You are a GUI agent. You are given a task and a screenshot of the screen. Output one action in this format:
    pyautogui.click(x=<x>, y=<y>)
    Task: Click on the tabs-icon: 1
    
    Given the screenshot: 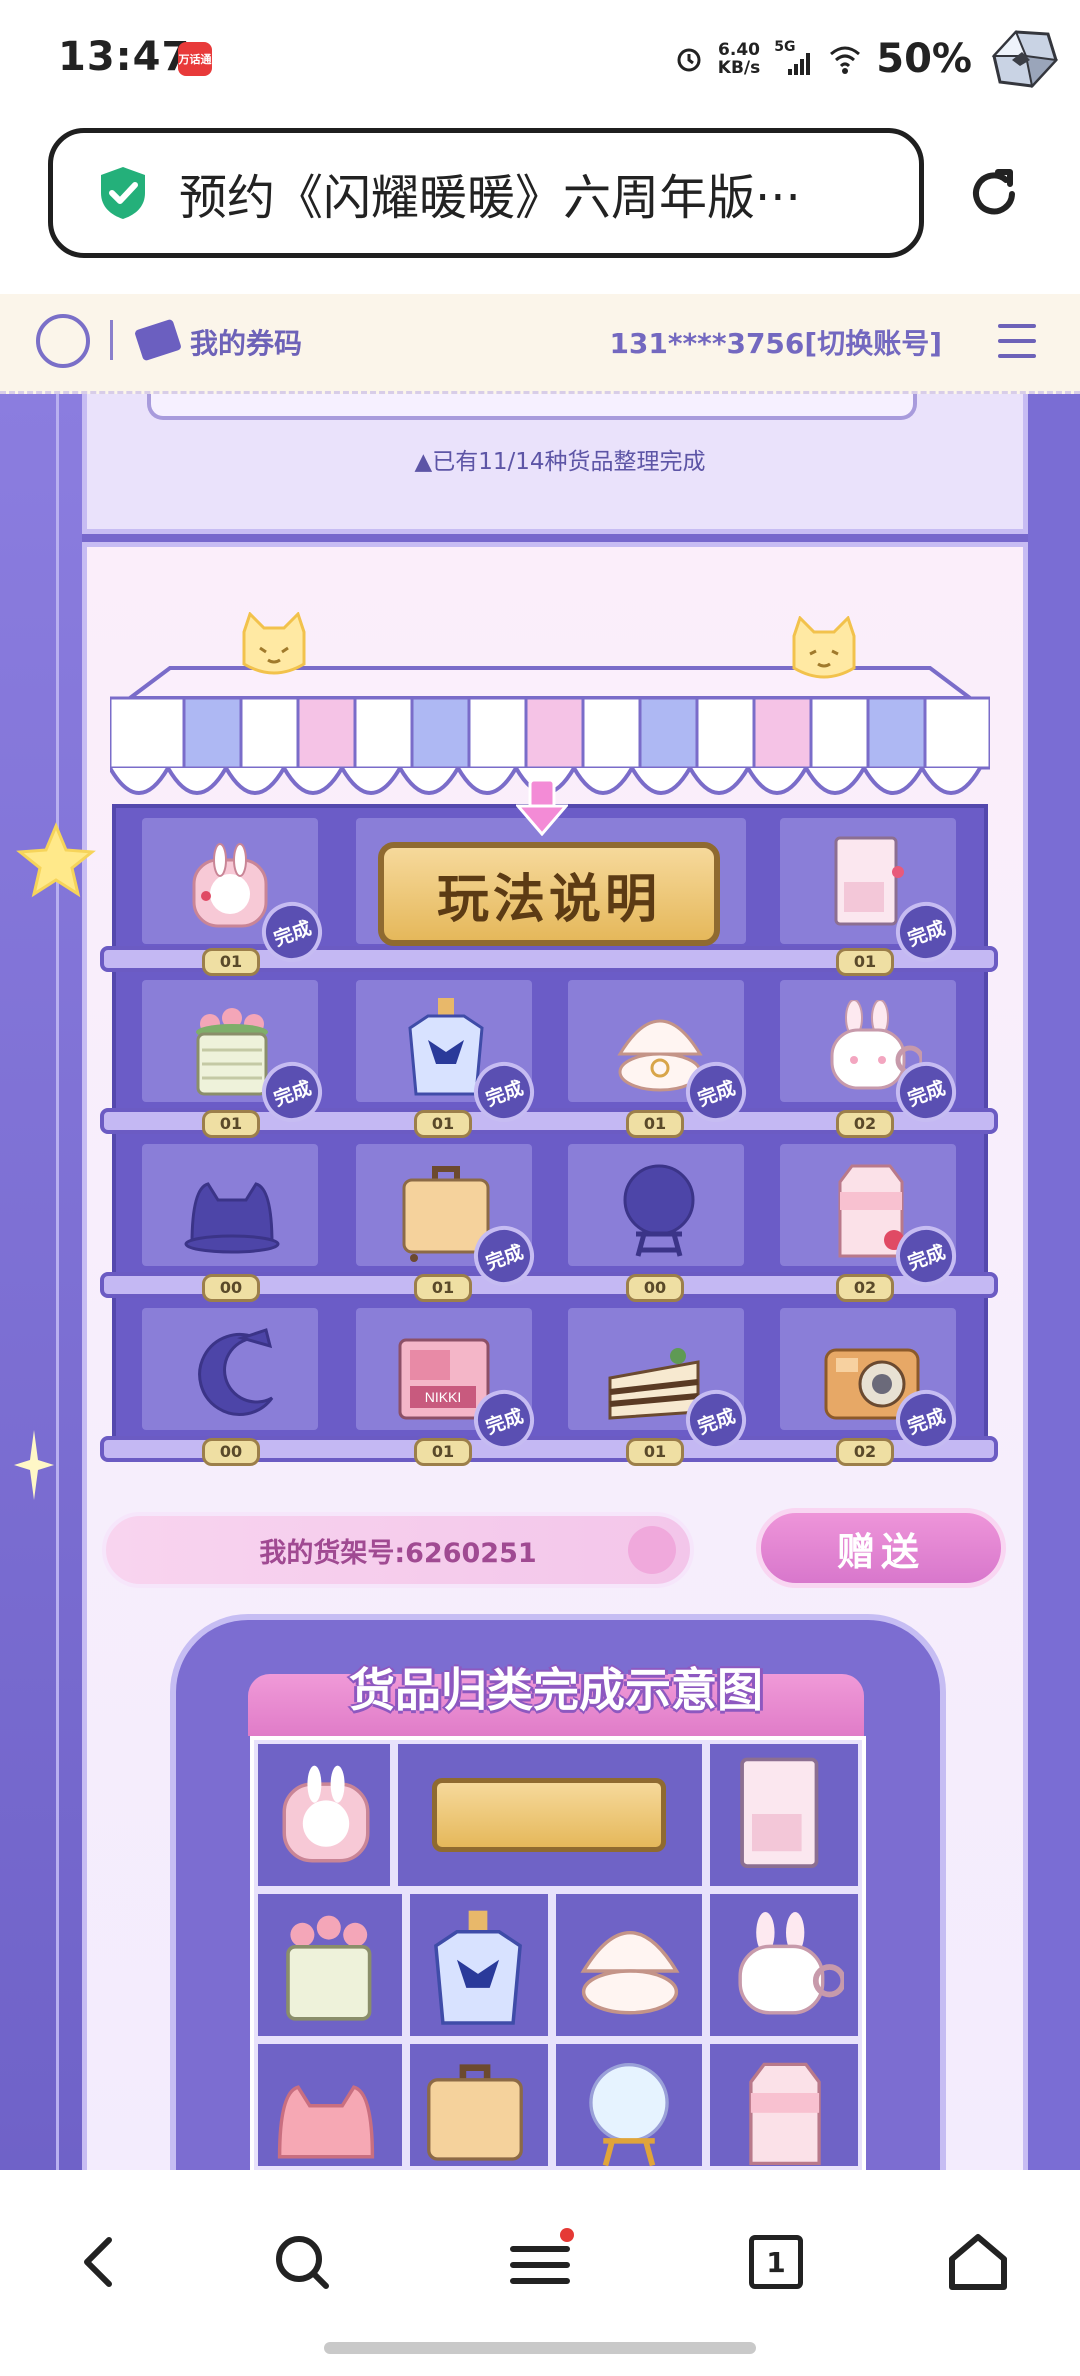 What is the action you would take?
    pyautogui.click(x=776, y=2262)
    